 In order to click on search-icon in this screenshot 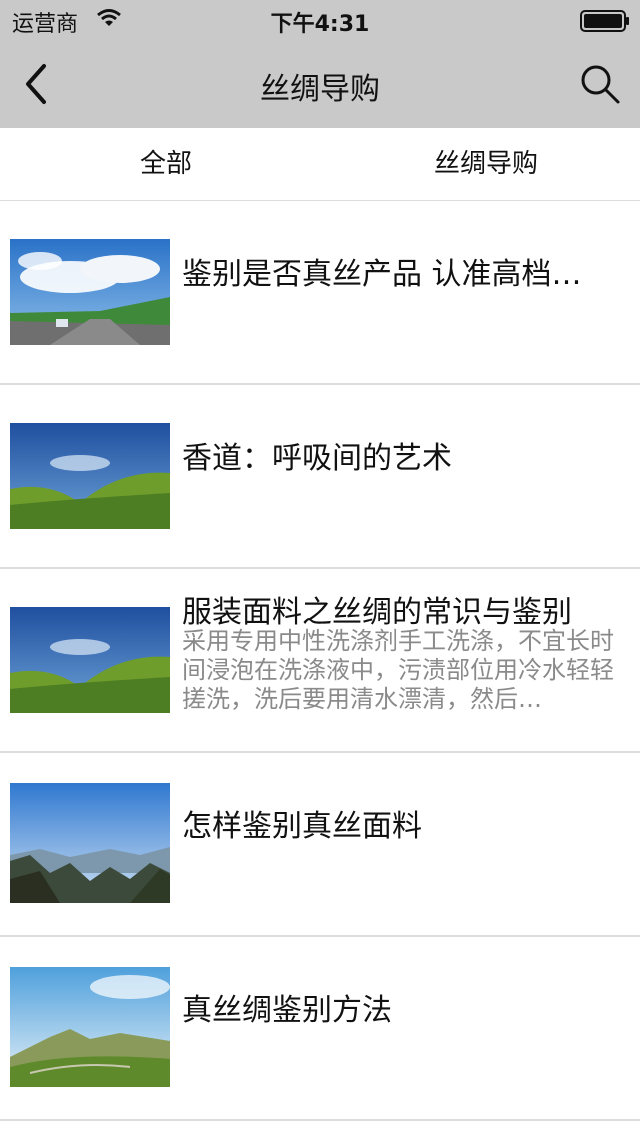, I will do `click(600, 84)`.